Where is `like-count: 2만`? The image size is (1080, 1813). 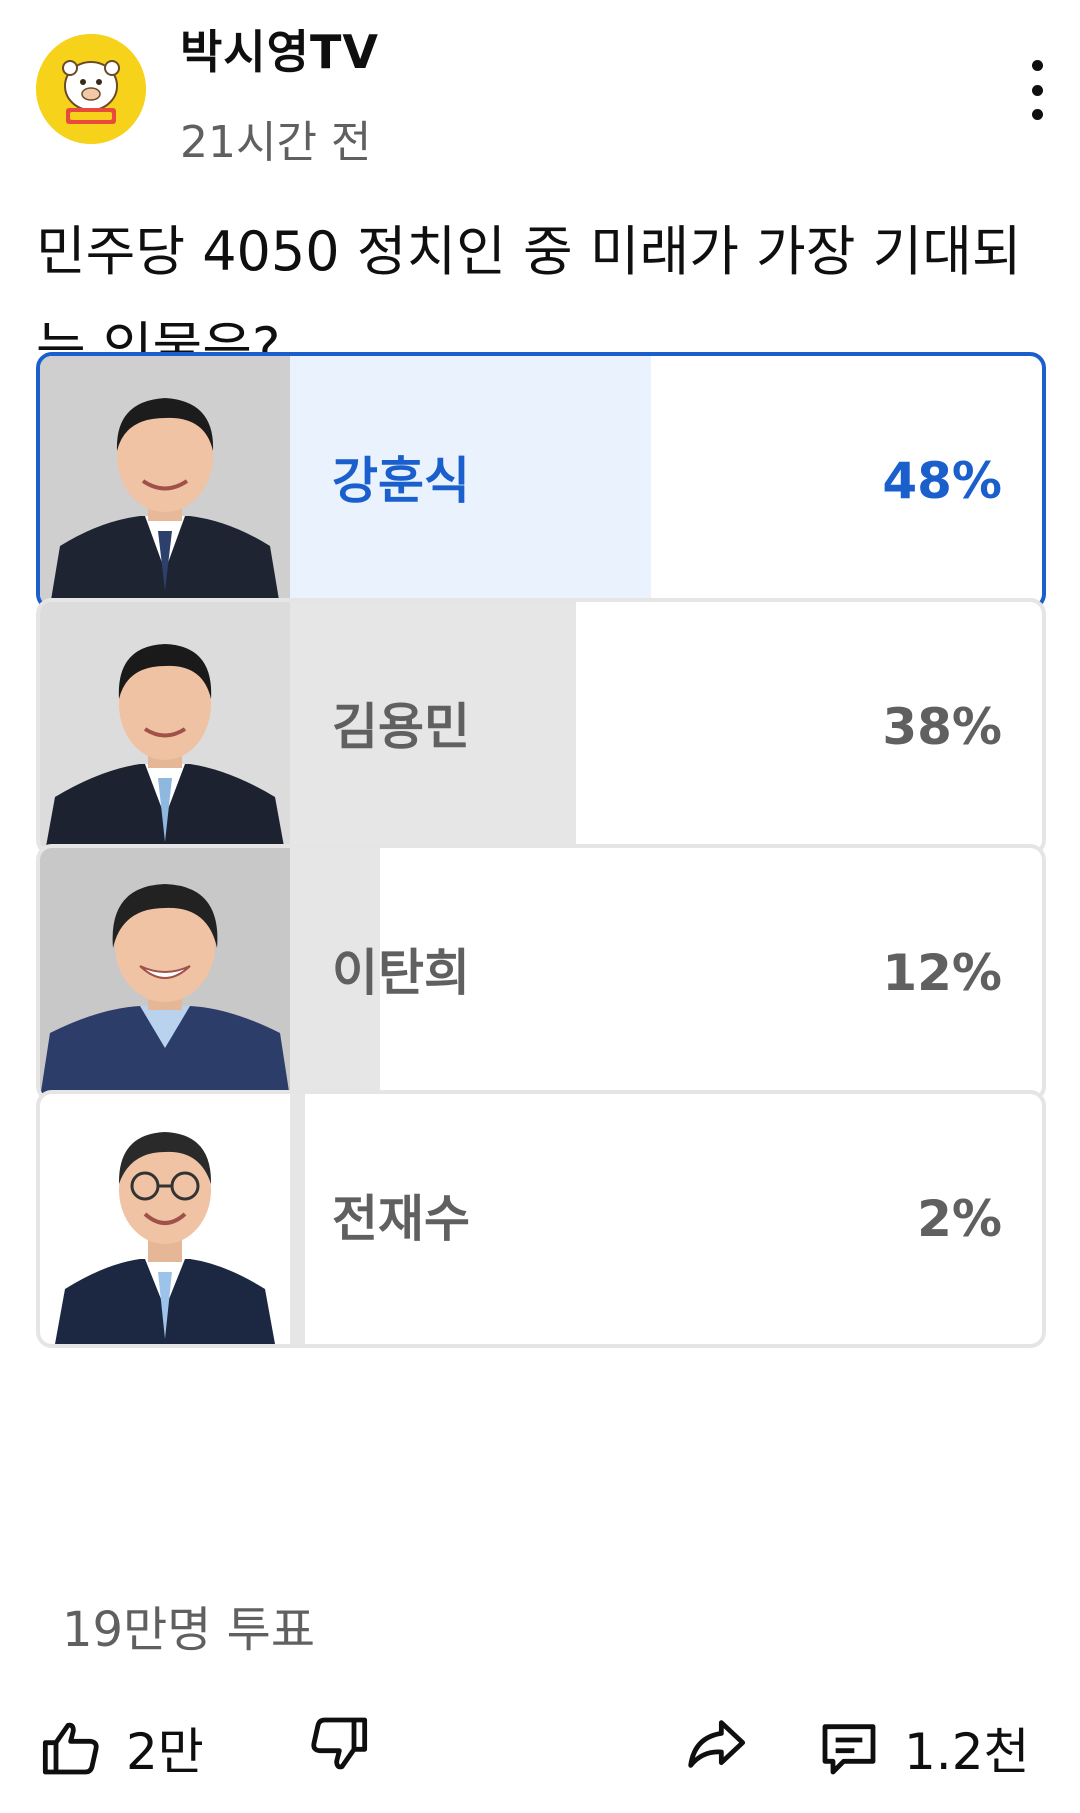 like-count: 2만 is located at coordinates (165, 1752).